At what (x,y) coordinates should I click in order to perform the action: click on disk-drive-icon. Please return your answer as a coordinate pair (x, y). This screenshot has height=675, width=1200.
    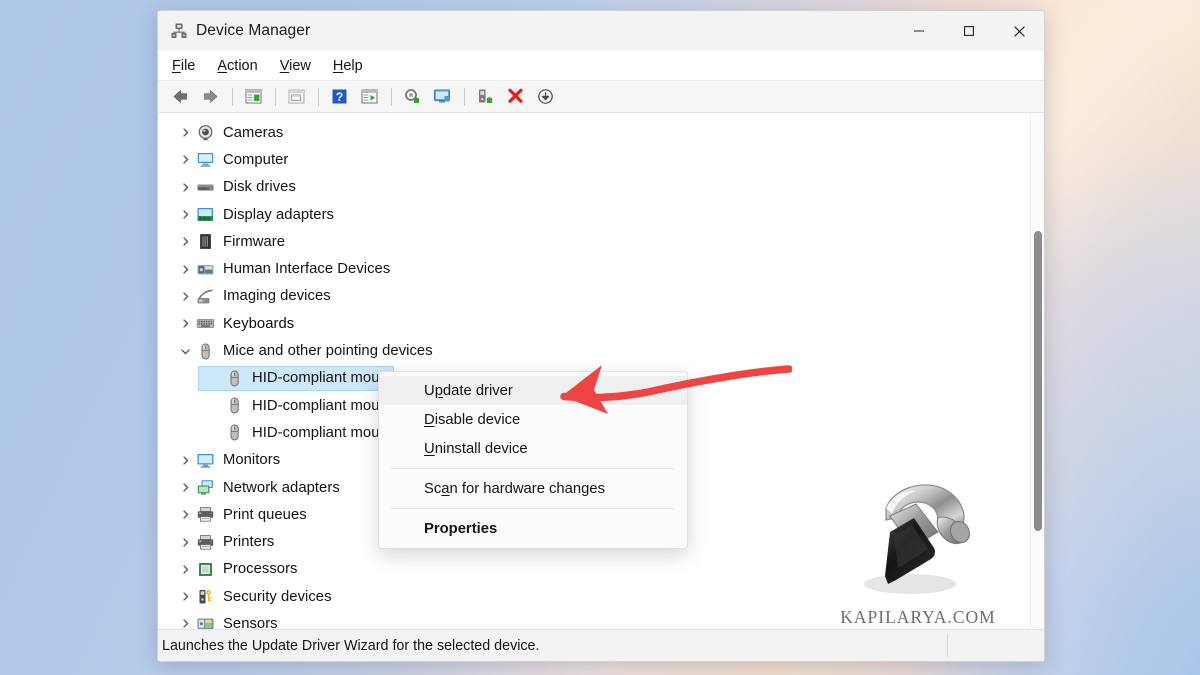
    Looking at the image, I should click on (205, 187).